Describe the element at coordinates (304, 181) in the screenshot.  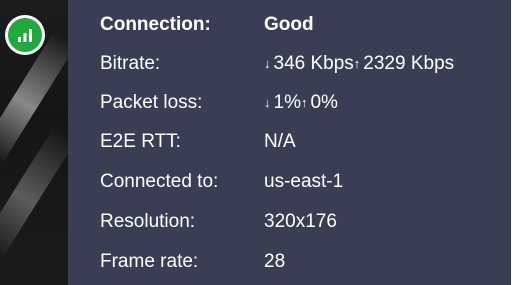
I see `stat-value-connected-to: us-east-1` at that location.